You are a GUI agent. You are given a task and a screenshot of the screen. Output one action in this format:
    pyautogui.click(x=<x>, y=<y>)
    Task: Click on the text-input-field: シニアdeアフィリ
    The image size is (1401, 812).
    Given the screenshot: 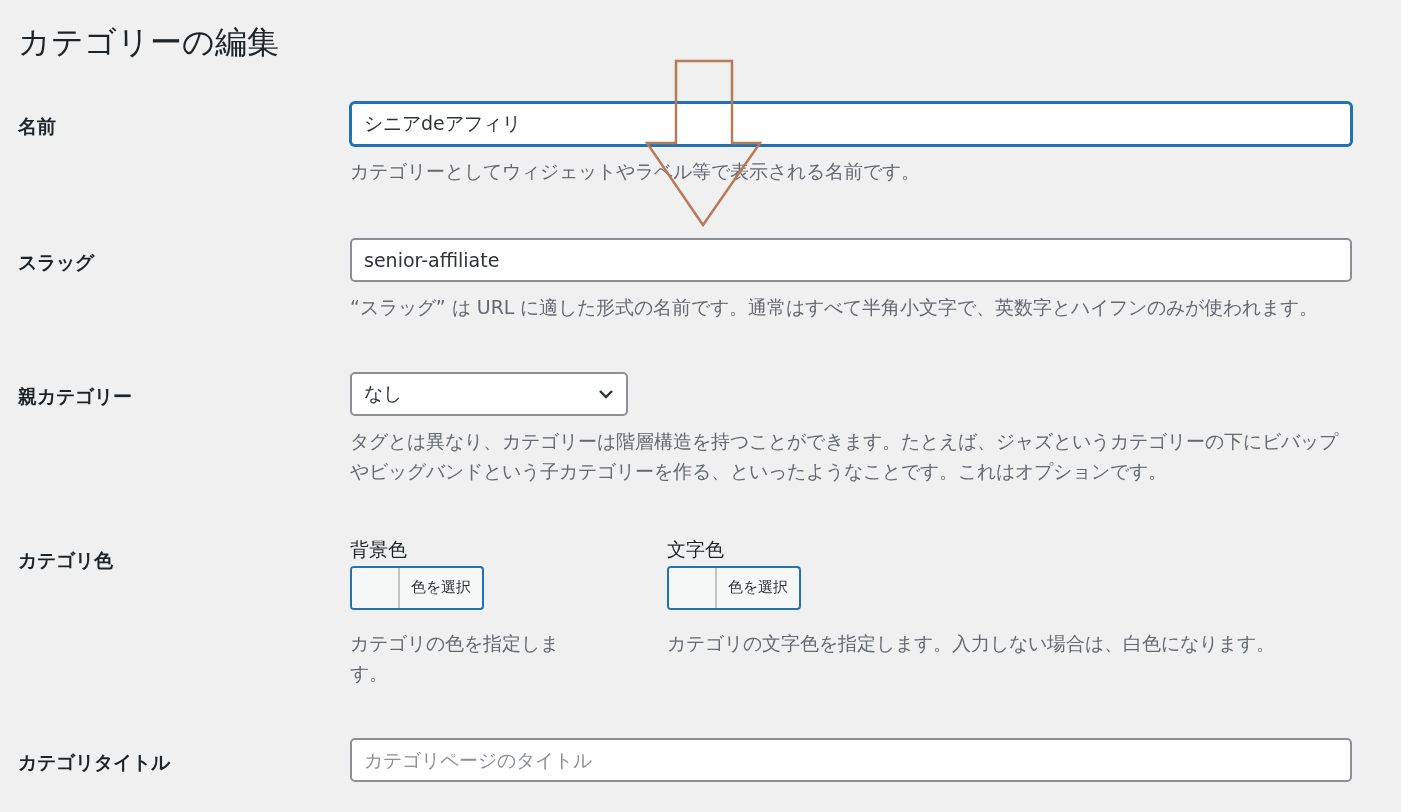 What is the action you would take?
    pyautogui.click(x=851, y=123)
    